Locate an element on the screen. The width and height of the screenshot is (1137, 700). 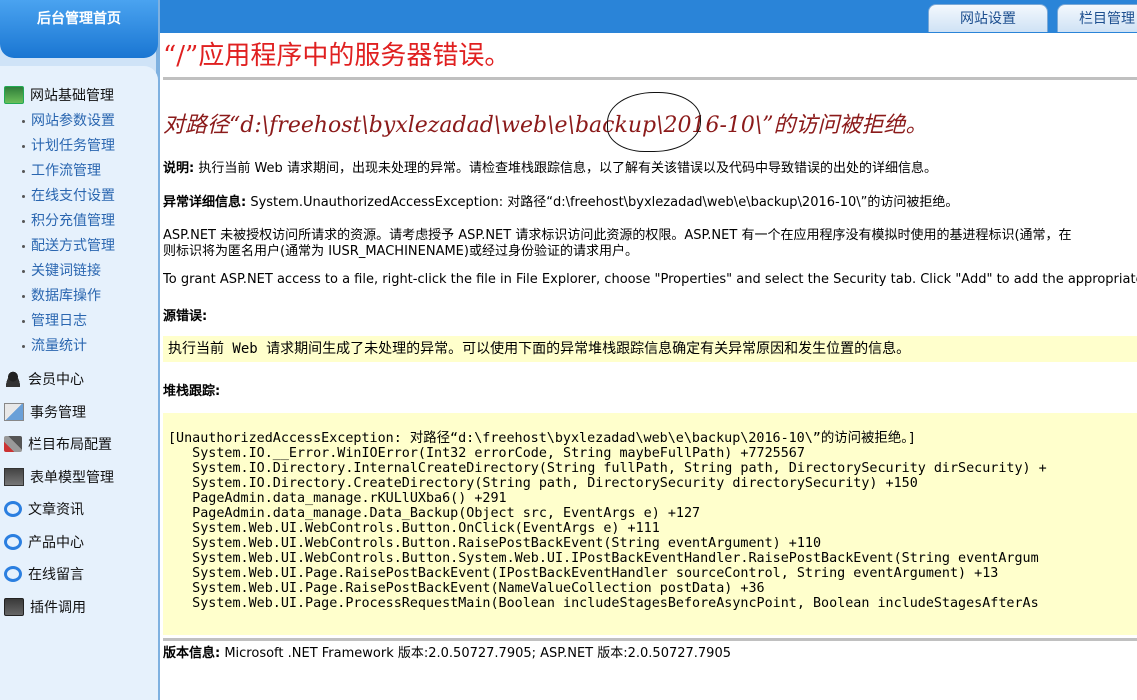
sidebar-group-site-basic: 网站基础管理 is located at coordinates (59, 95).